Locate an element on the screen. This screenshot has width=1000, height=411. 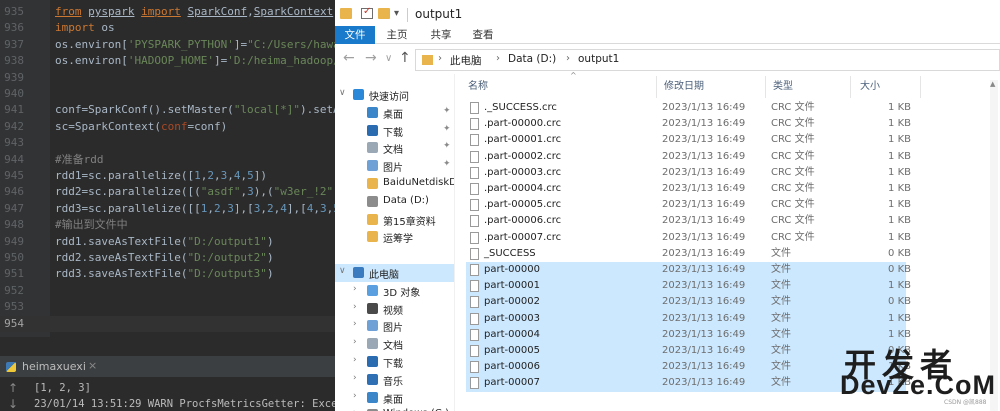
line-number: 953 is located at coordinates (14, 307).